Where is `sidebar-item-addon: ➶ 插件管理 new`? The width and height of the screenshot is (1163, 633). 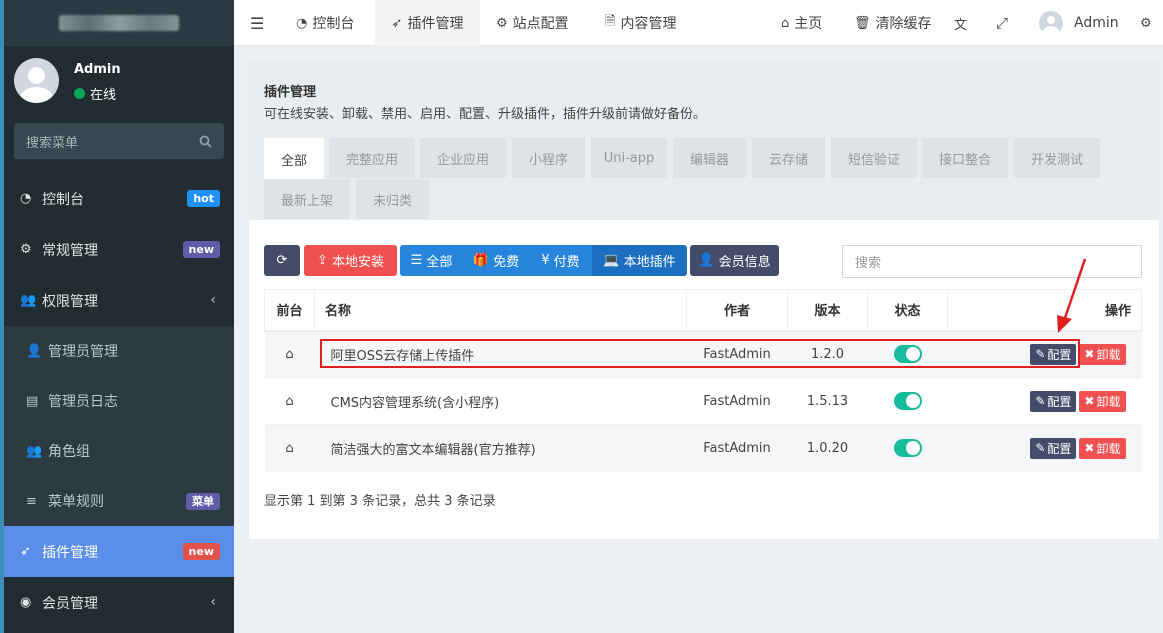 sidebar-item-addon: ➶ 插件管理 new is located at coordinates (119, 551).